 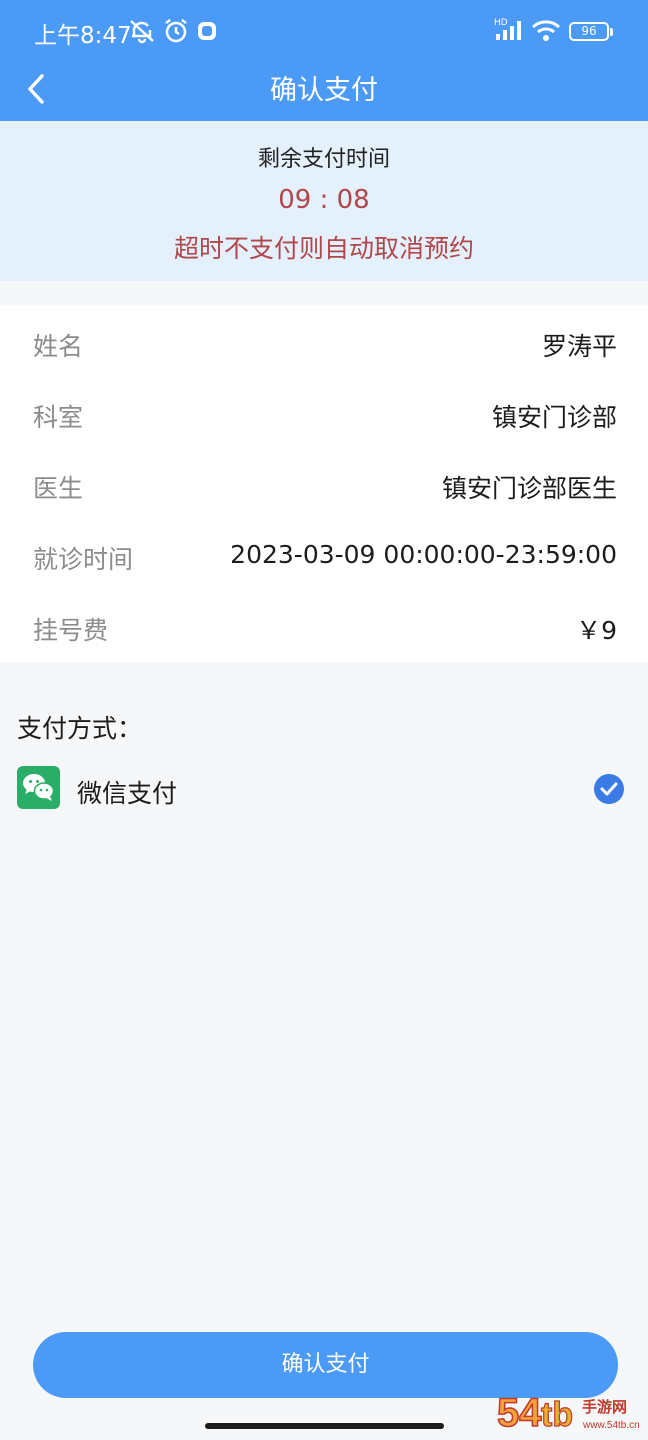 I want to click on info-label: 科室, so click(x=58, y=417).